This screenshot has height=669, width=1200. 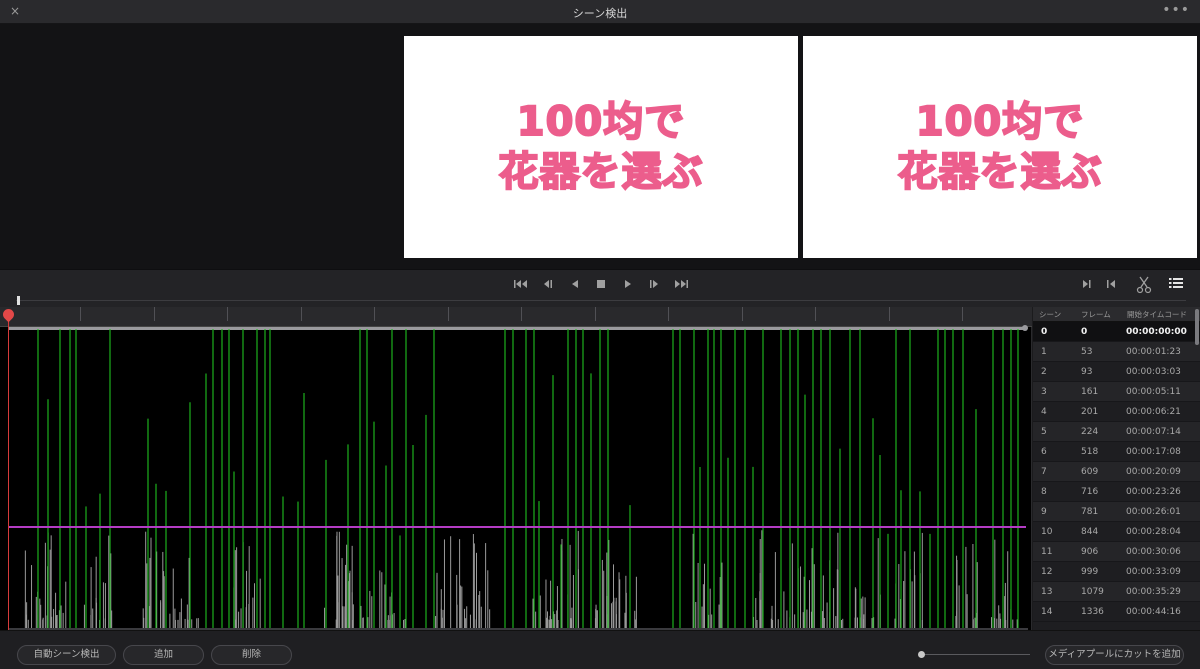 I want to click on mark-in-icon, so click(x=1087, y=287).